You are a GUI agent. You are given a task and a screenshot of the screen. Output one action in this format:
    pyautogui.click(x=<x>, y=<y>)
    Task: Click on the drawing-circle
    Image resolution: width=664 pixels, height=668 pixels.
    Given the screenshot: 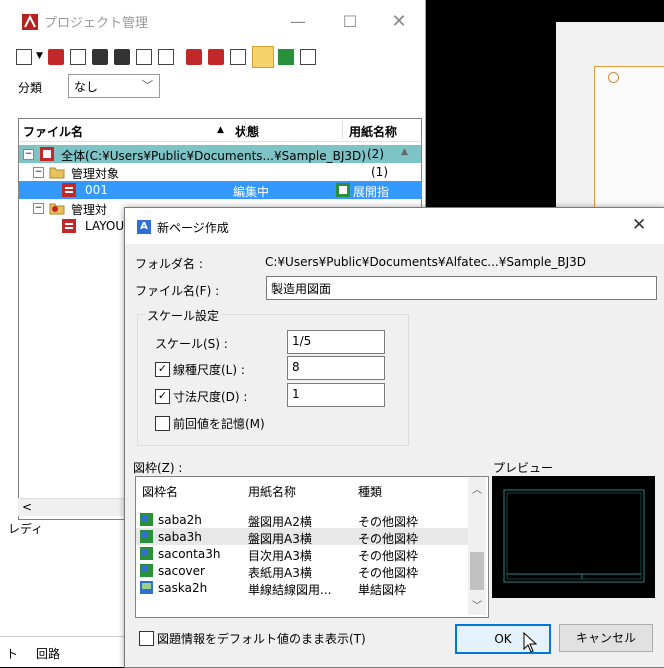 What is the action you would take?
    pyautogui.click(x=613, y=77)
    